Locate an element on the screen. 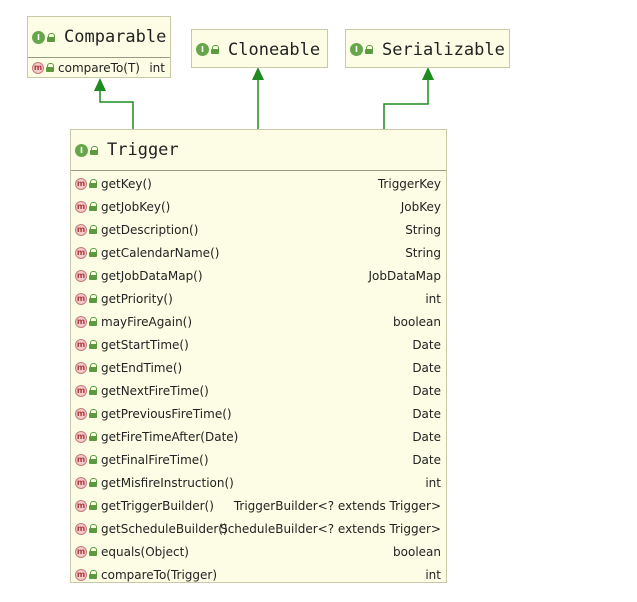 The image size is (637, 602). cloneable-header: I Cloneable is located at coordinates (259, 49).